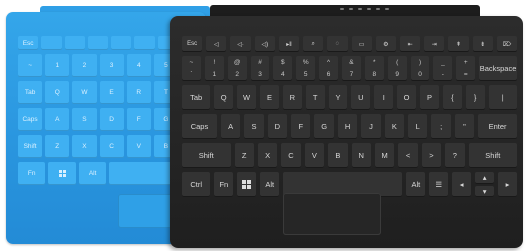 Image resolution: width=527 pixels, height=251 pixels. Describe the element at coordinates (196, 97) in the screenshot. I see `key-tab: Tab` at that location.